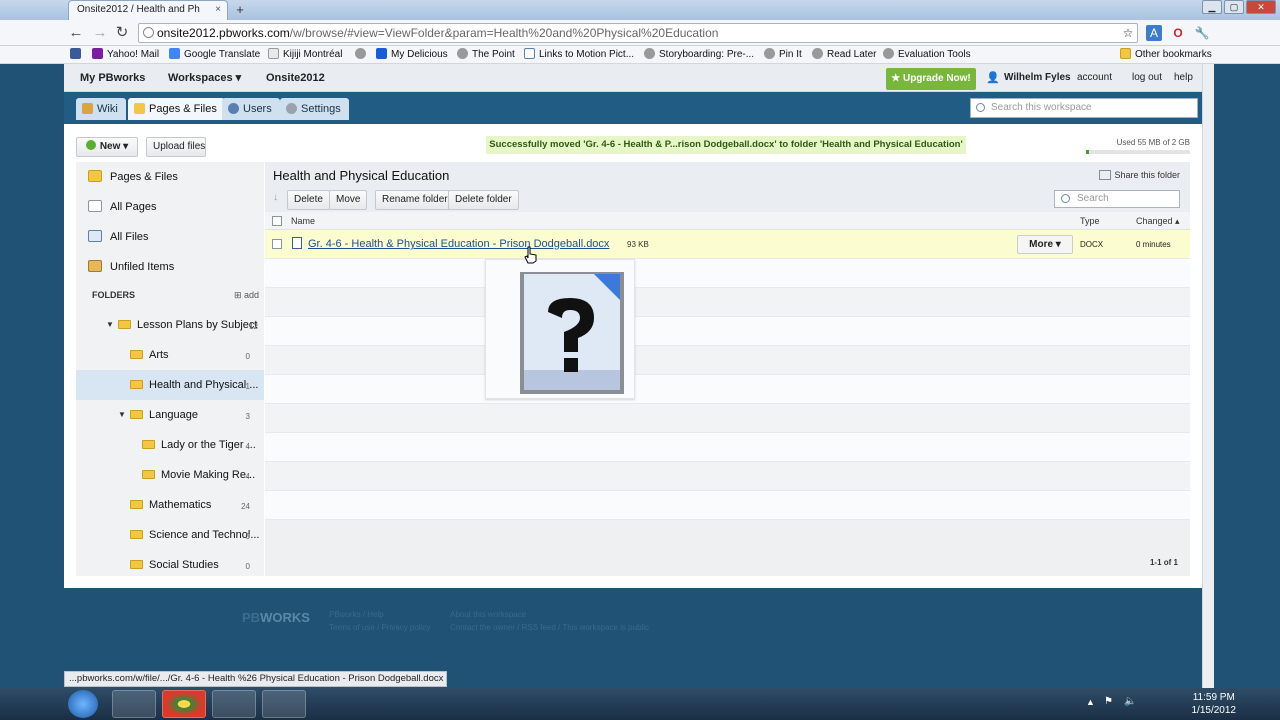 This screenshot has width=1280, height=720. I want to click on folder-search-input: Search, so click(1117, 199).